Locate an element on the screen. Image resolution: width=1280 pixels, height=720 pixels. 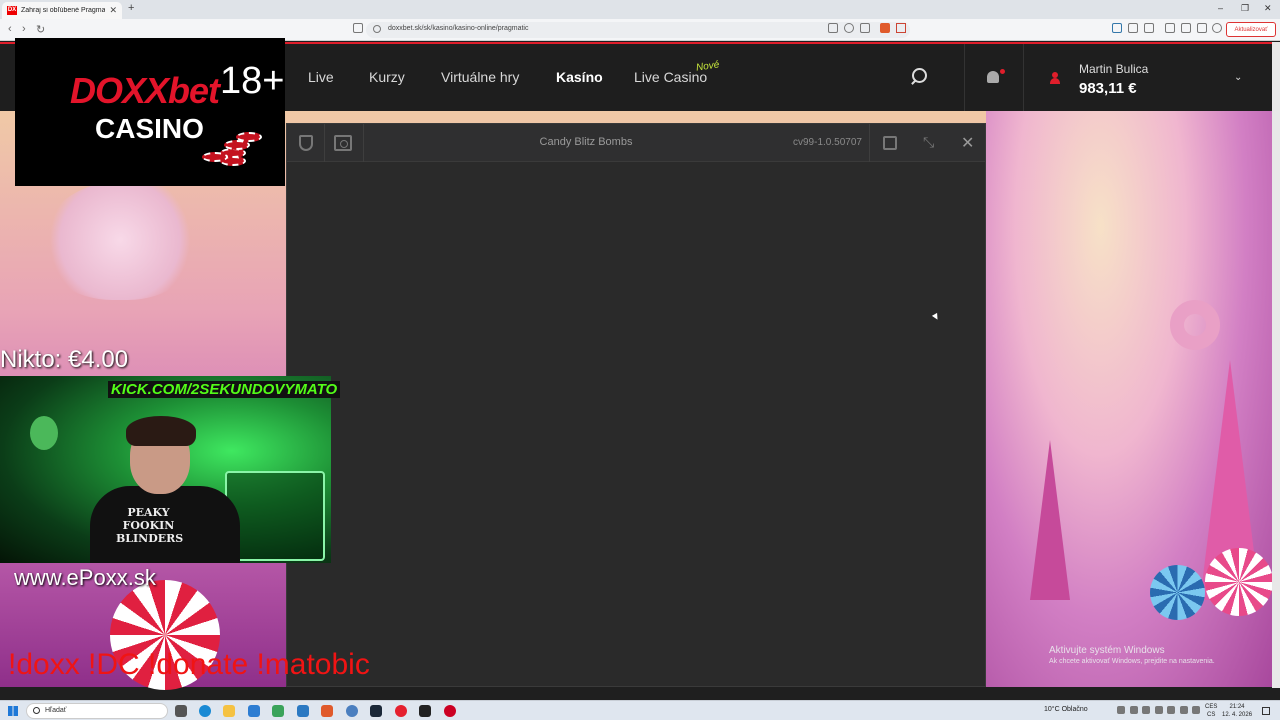
close-icon: ✕ is located at coordinates (967, 143).